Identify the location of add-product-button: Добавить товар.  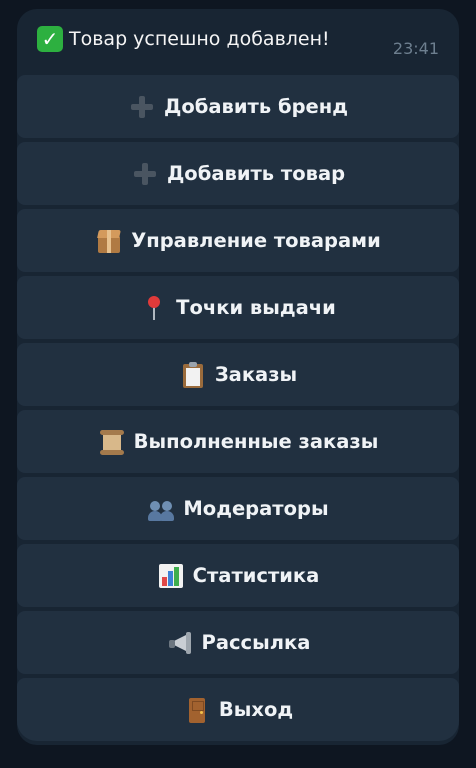
(238, 173).